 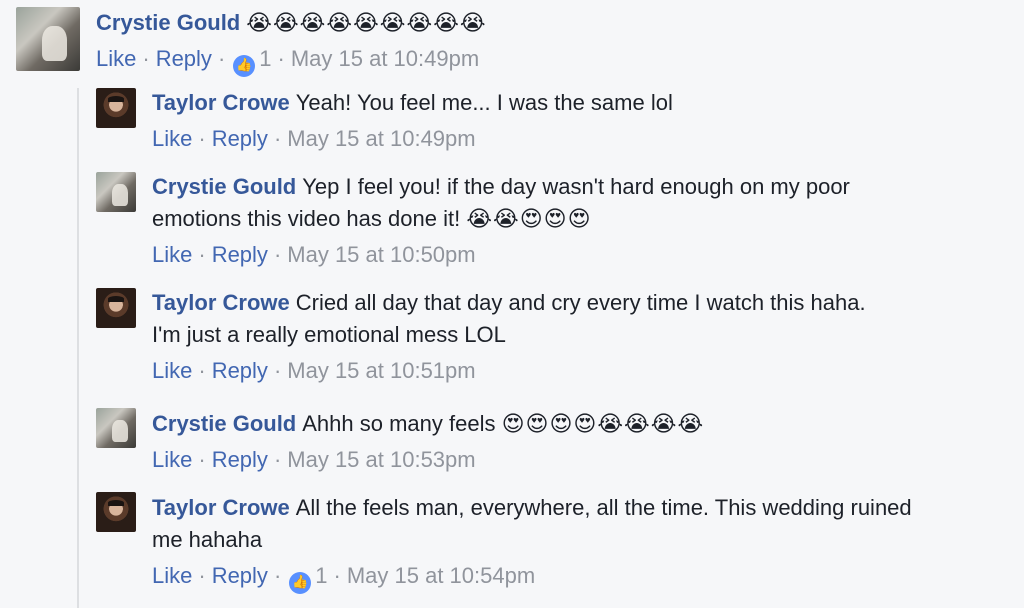 I want to click on reply-thread-line, so click(x=78, y=348).